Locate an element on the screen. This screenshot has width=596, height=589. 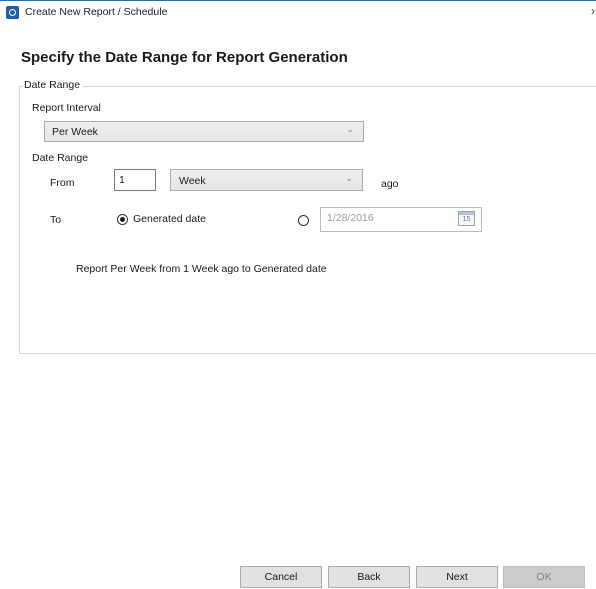
report-interval-label: Report Interval is located at coordinates (66, 108).